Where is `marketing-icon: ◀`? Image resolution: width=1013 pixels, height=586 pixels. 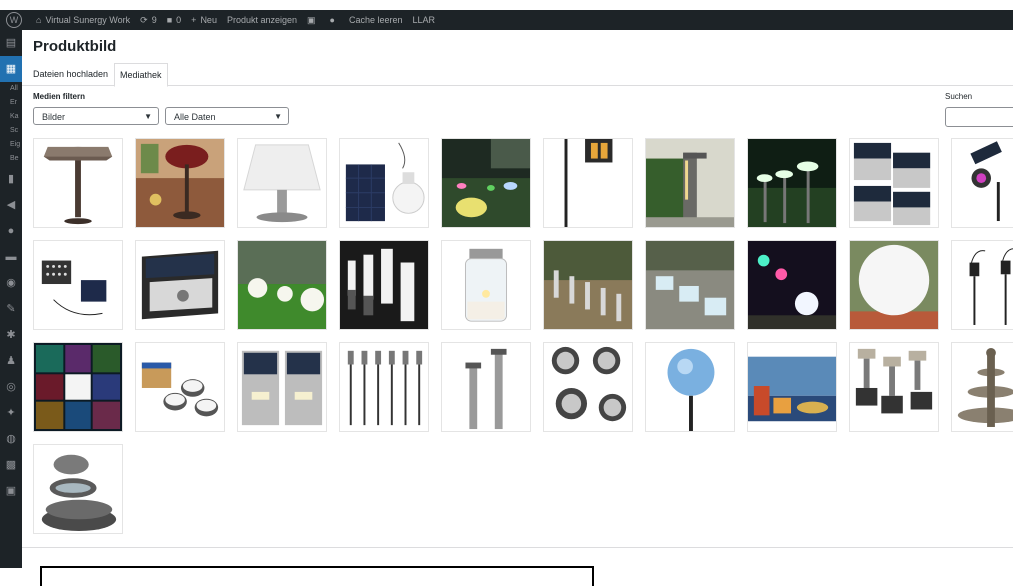
marketing-icon: ◀ is located at coordinates (11, 205).